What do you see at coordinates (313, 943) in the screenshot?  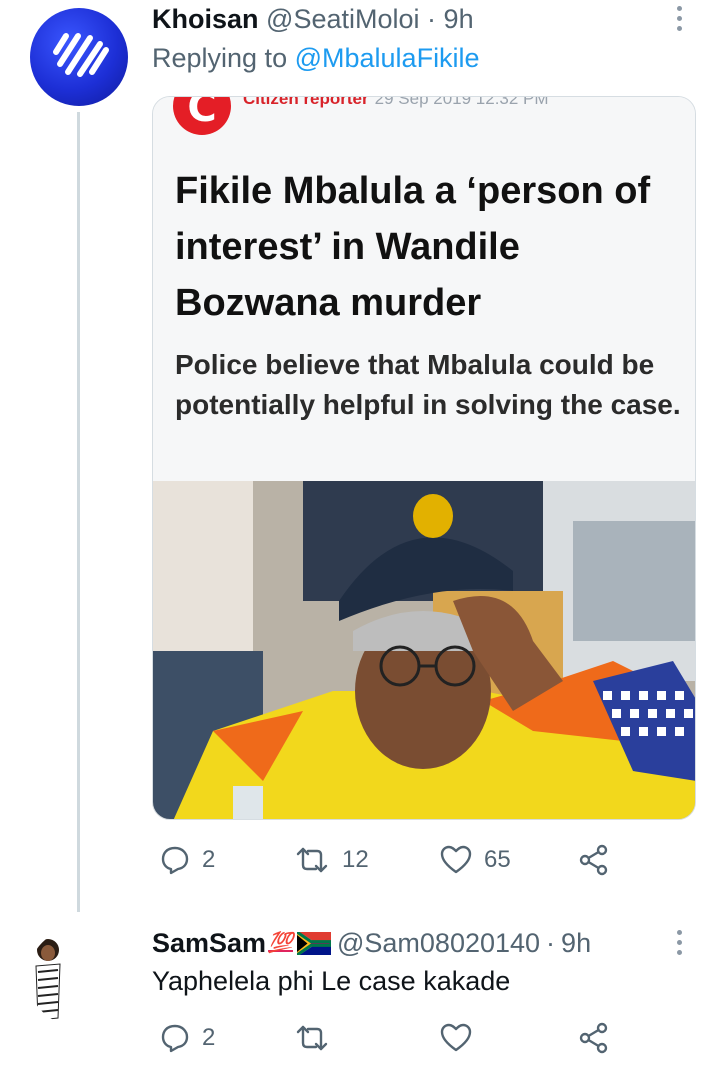 I see `south-africa-flag-icon` at bounding box center [313, 943].